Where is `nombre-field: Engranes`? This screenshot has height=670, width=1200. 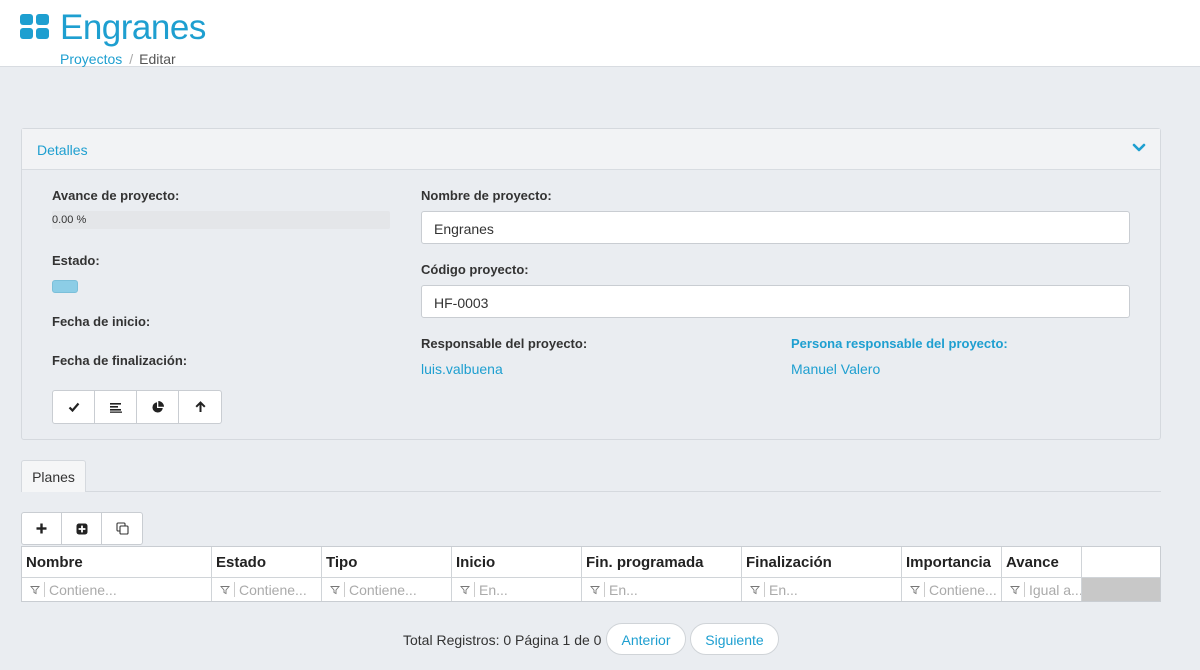 nombre-field: Engranes is located at coordinates (775, 227).